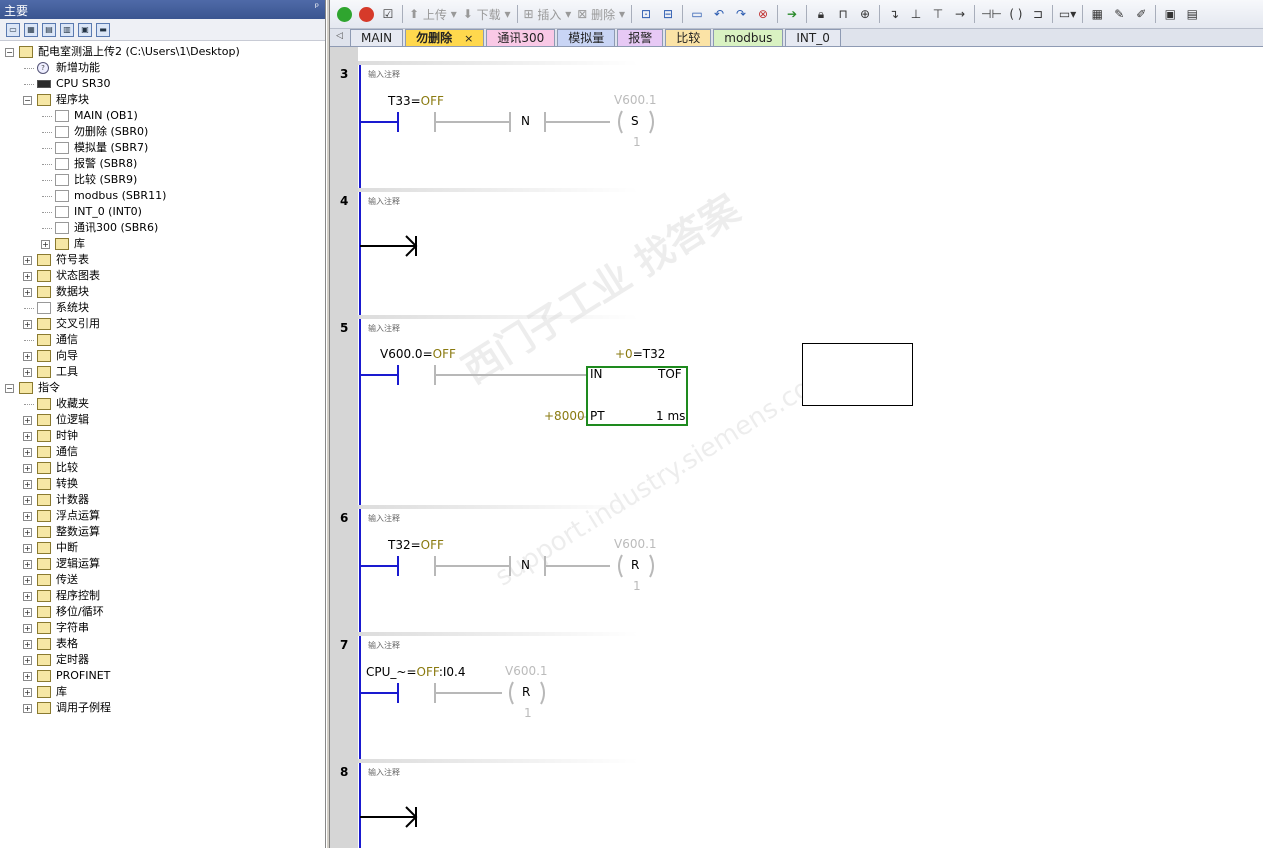 The height and width of the screenshot is (848, 1263). Describe the element at coordinates (162, 164) in the screenshot. I see `tree-item: 报警 (SBR8)` at that location.